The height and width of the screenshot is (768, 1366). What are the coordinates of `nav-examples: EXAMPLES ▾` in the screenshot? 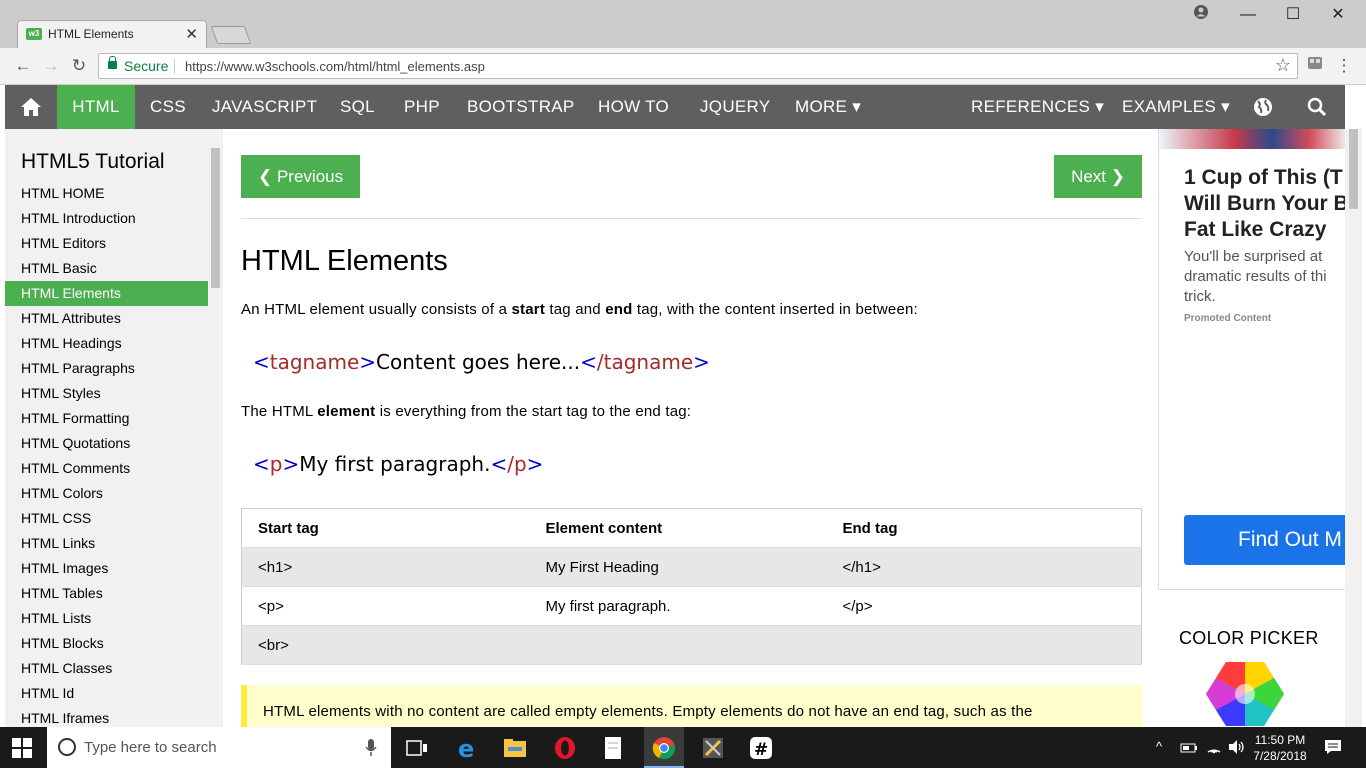 It's located at (1176, 107).